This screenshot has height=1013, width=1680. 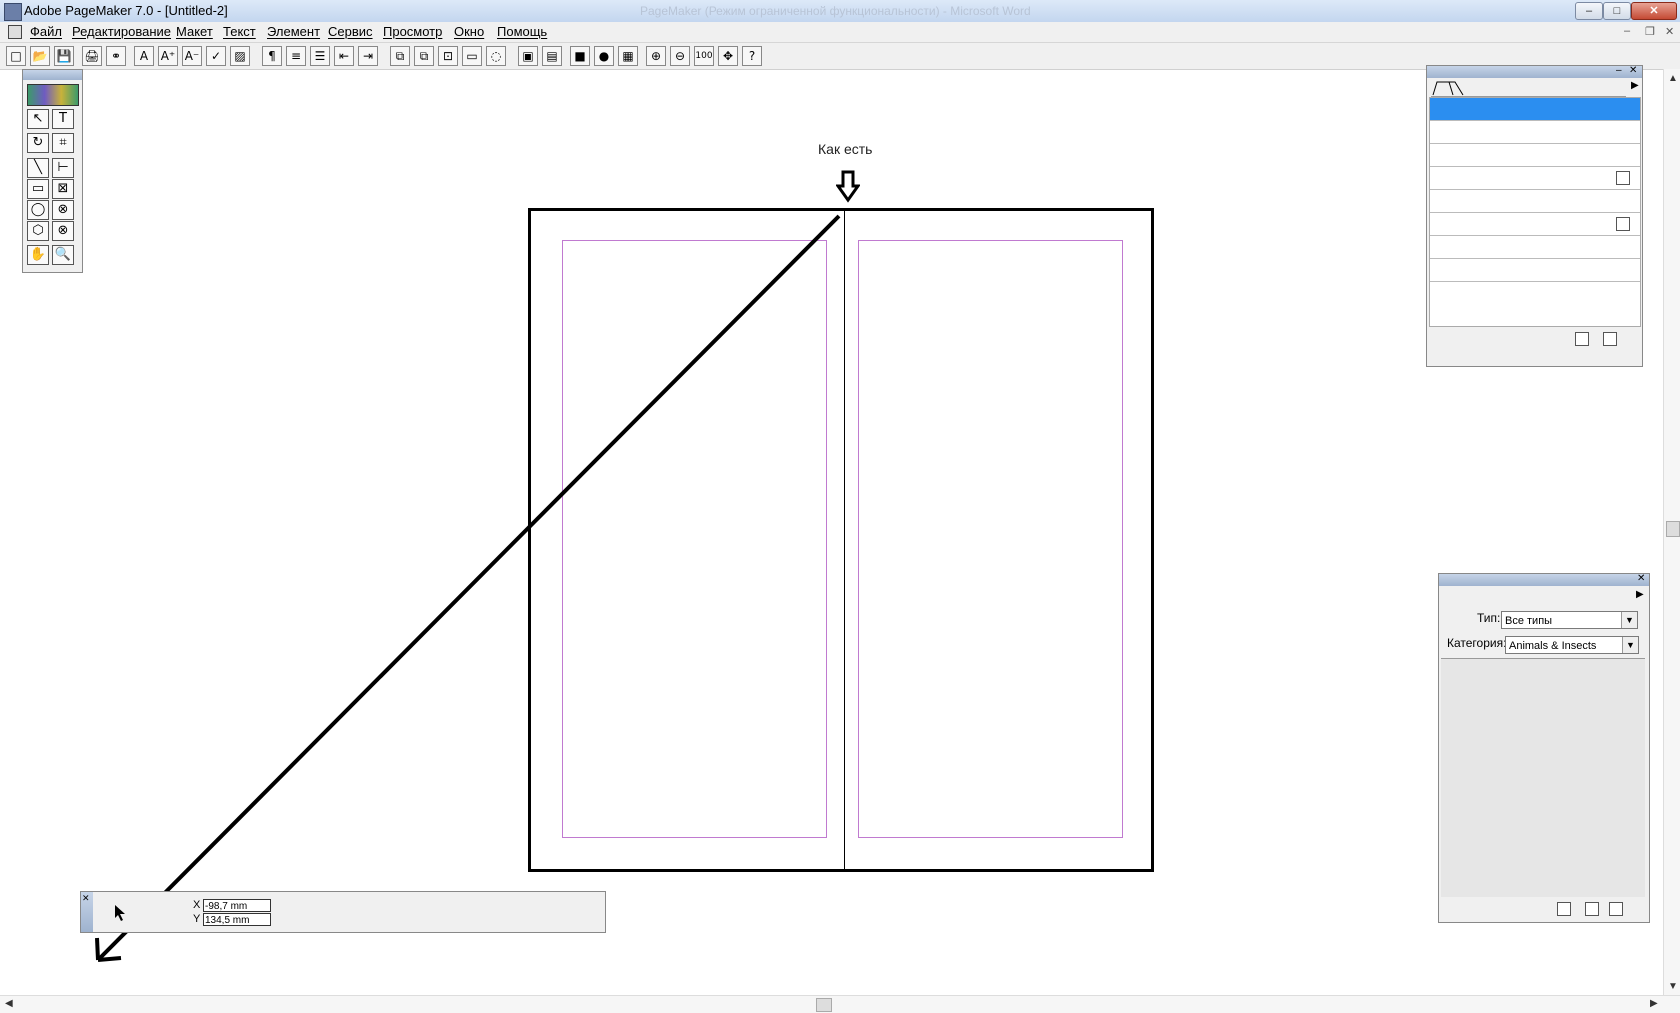 I want to click on pages-panel-minimize-button: –, so click(x=1619, y=70).